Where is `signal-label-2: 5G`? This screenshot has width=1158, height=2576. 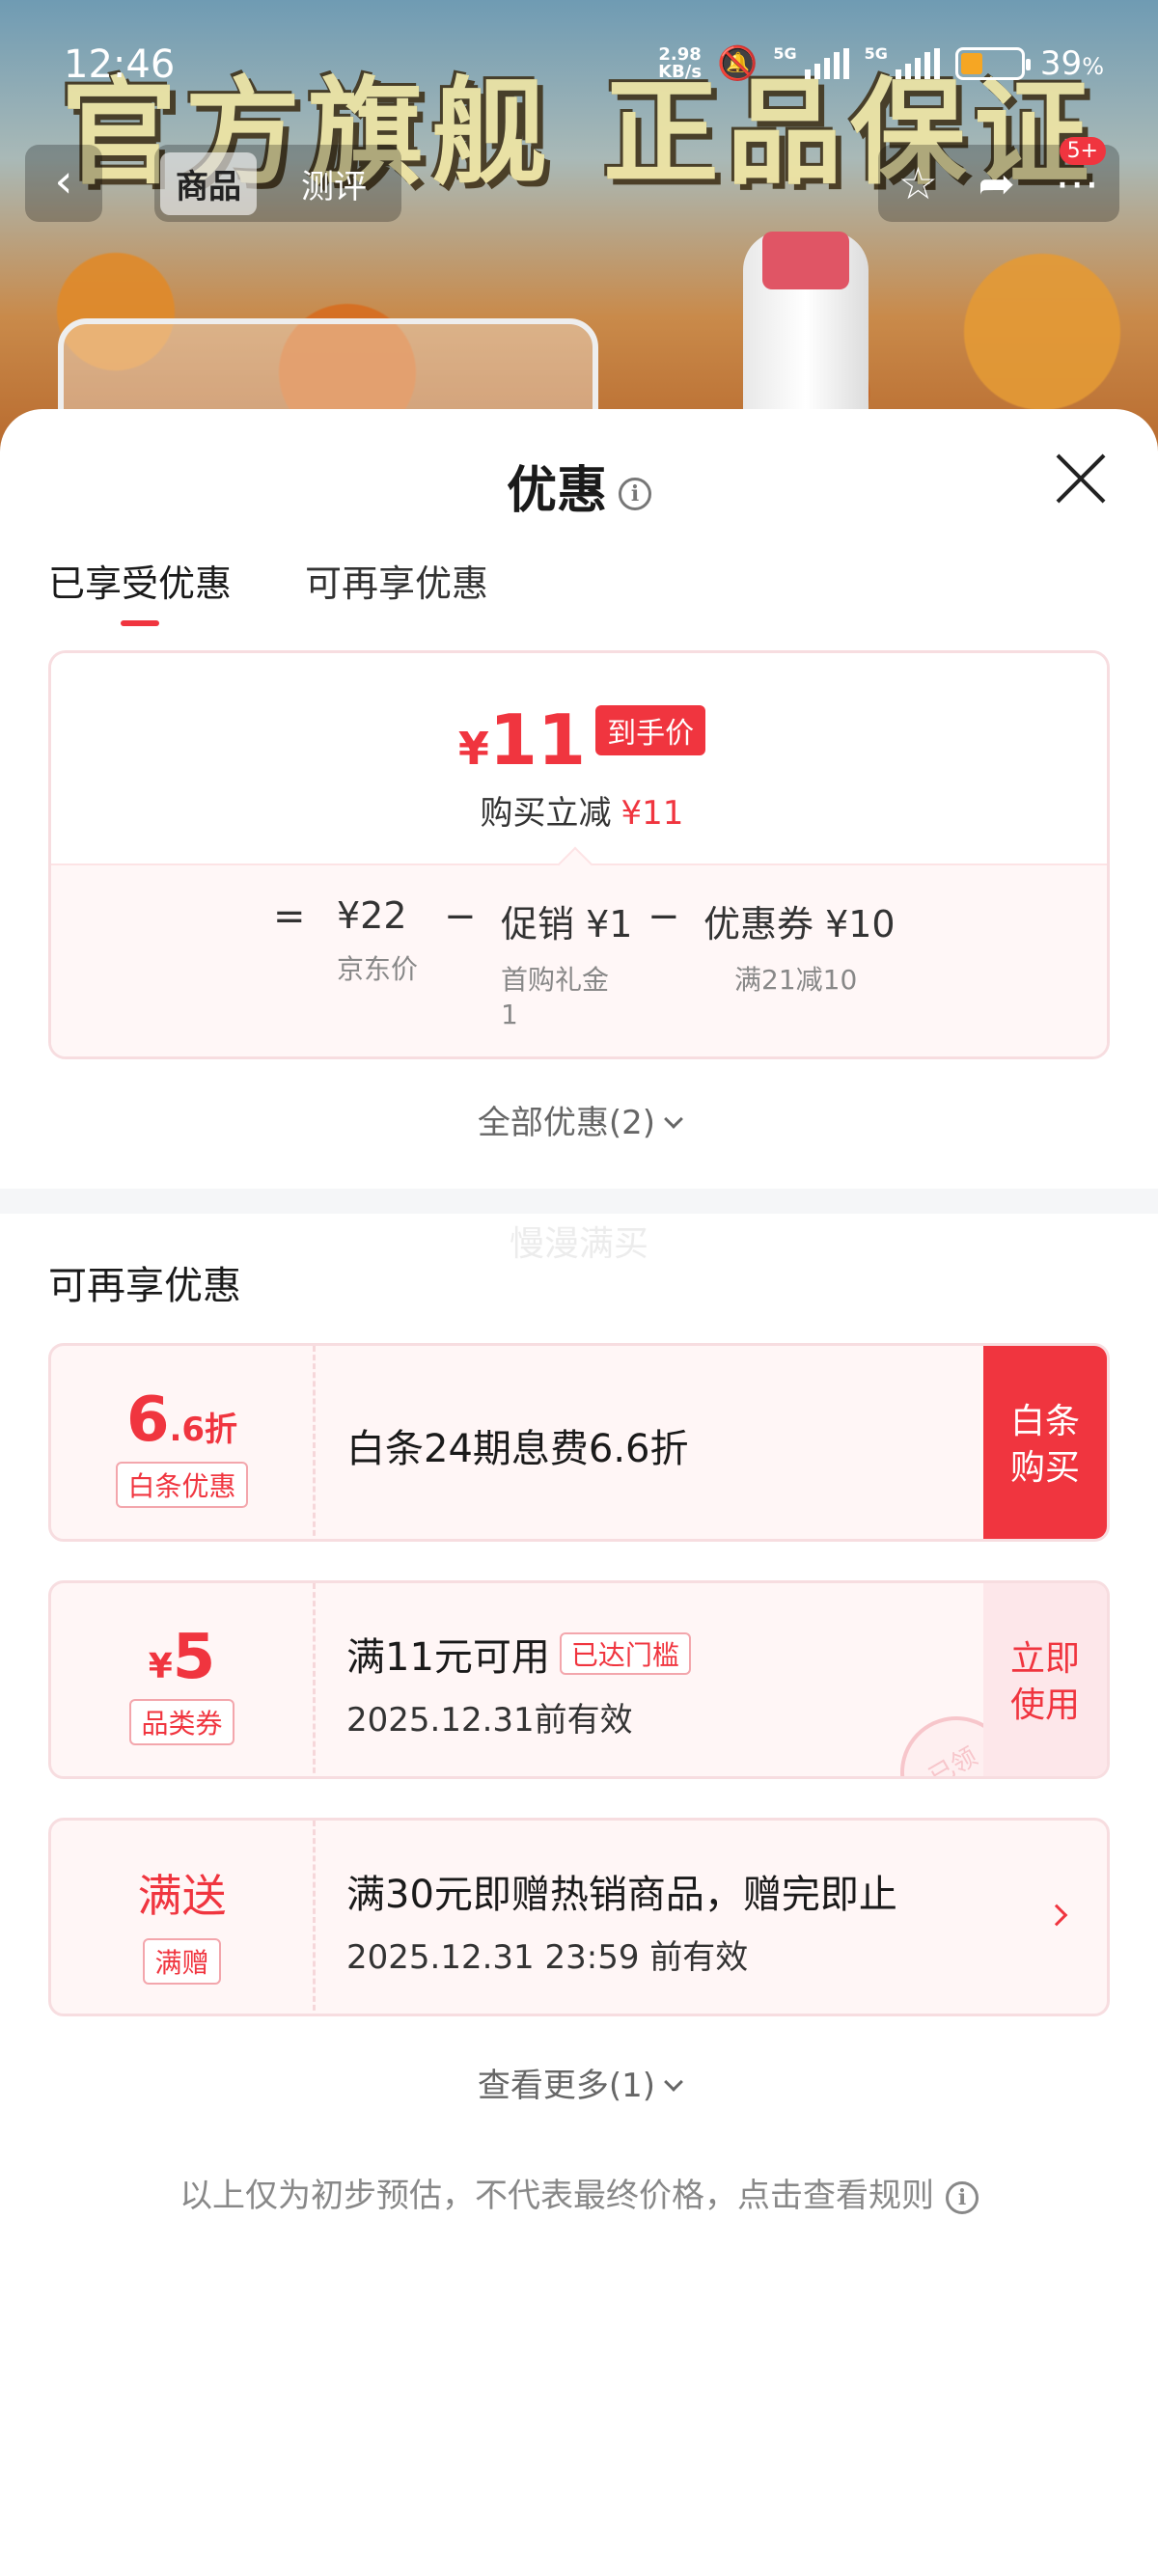 signal-label-2: 5G is located at coordinates (876, 53).